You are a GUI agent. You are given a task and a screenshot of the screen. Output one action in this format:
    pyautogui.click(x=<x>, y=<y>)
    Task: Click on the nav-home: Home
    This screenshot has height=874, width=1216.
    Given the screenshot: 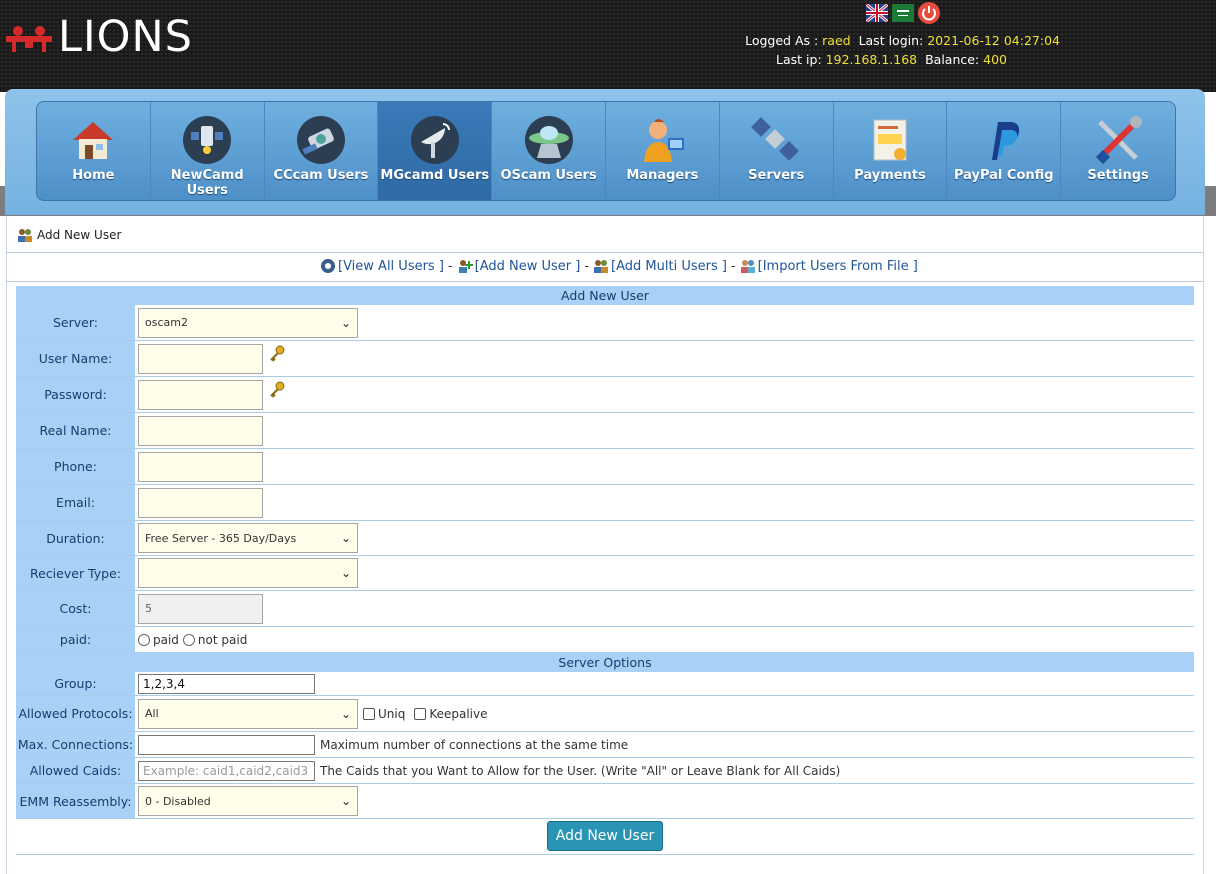 What is the action you would take?
    pyautogui.click(x=94, y=151)
    